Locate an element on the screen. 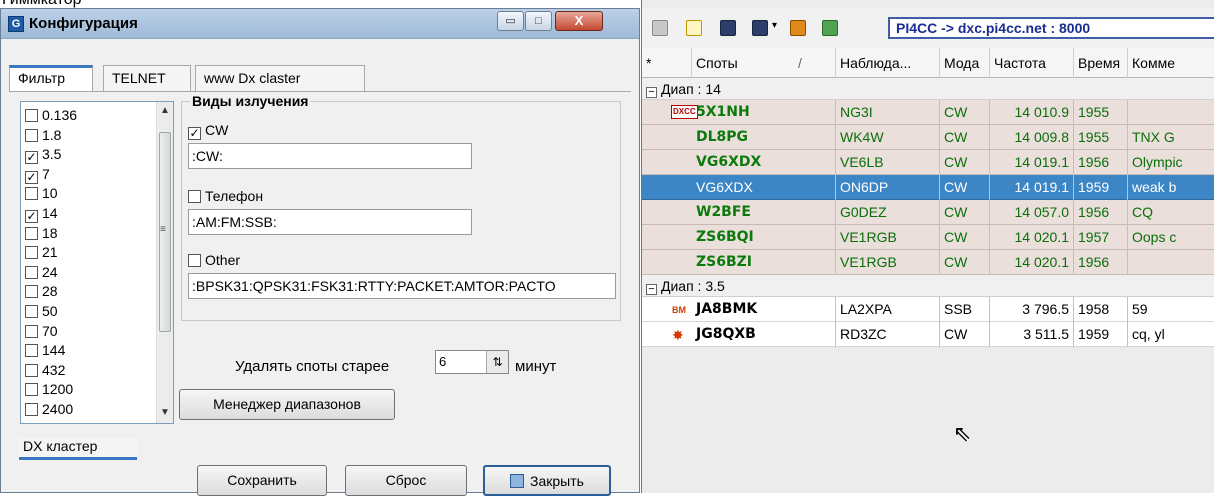 The width and height of the screenshot is (1214, 496). minimize-button: ▭ is located at coordinates (510, 21).